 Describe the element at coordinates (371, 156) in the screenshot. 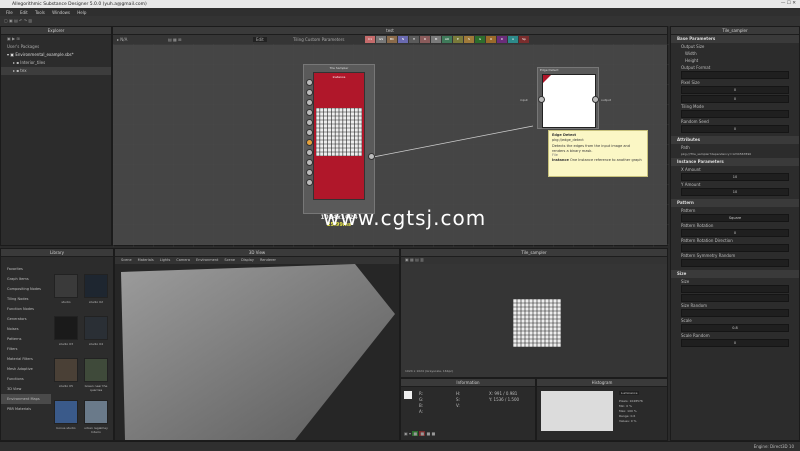

I see `node-output-pin` at that location.